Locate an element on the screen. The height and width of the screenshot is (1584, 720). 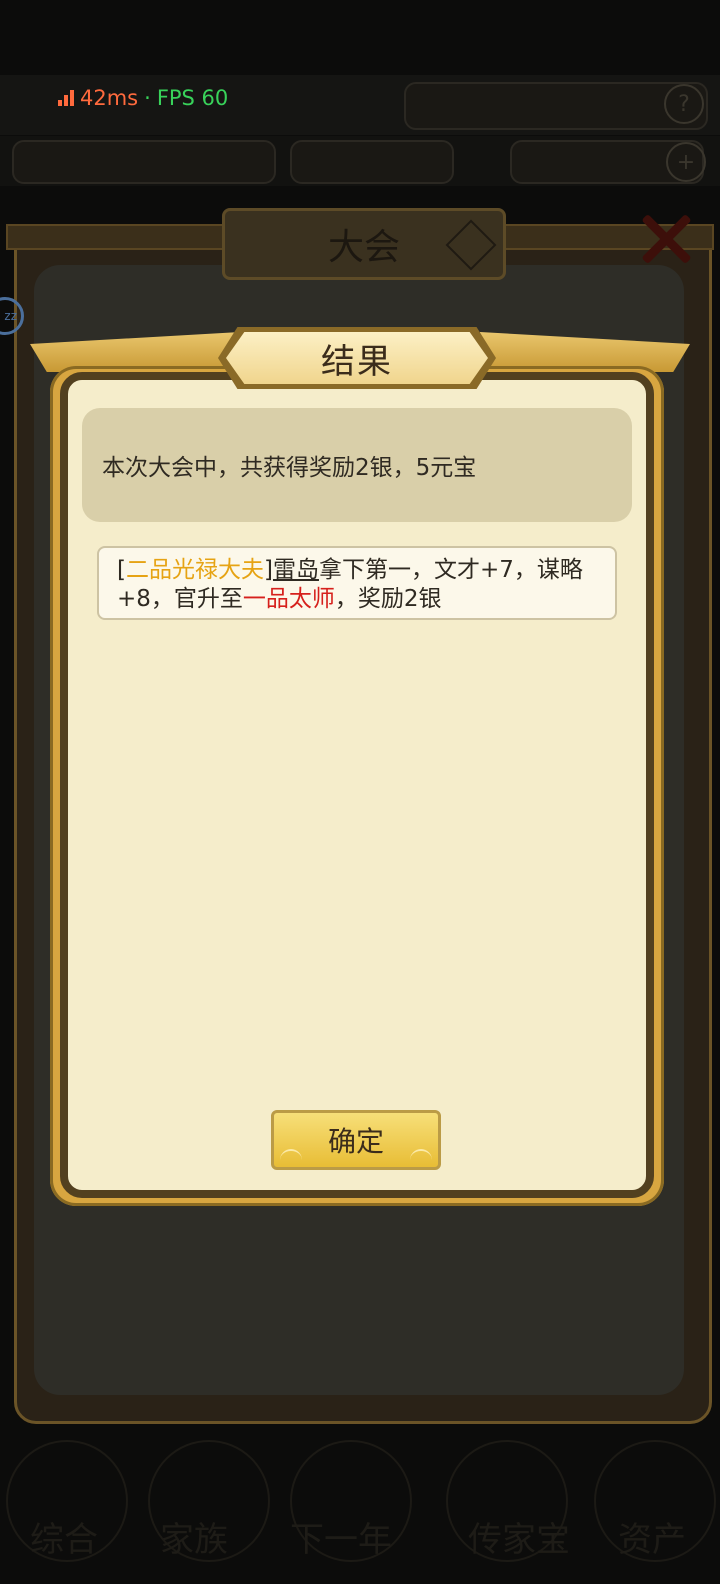
add-icon: + is located at coordinates (686, 162).